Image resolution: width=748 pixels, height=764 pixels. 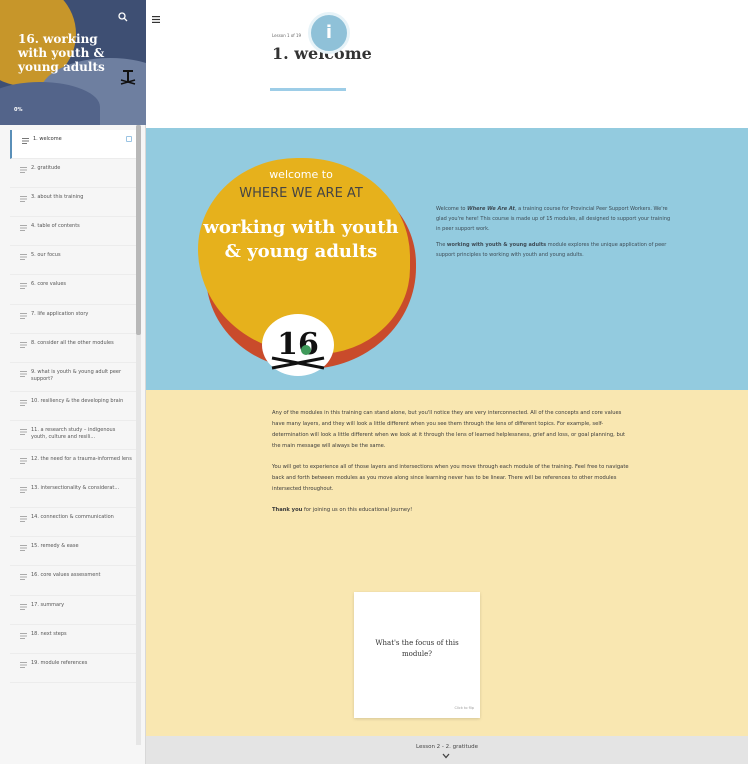 I want to click on sidebar-item-label: 6. core values, so click(x=49, y=284).